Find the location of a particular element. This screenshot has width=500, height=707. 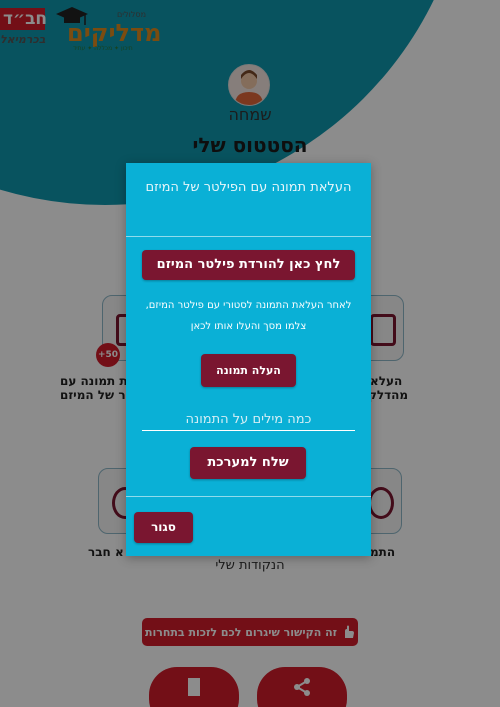

upload-photo-button: העלה תמונה is located at coordinates (248, 370).